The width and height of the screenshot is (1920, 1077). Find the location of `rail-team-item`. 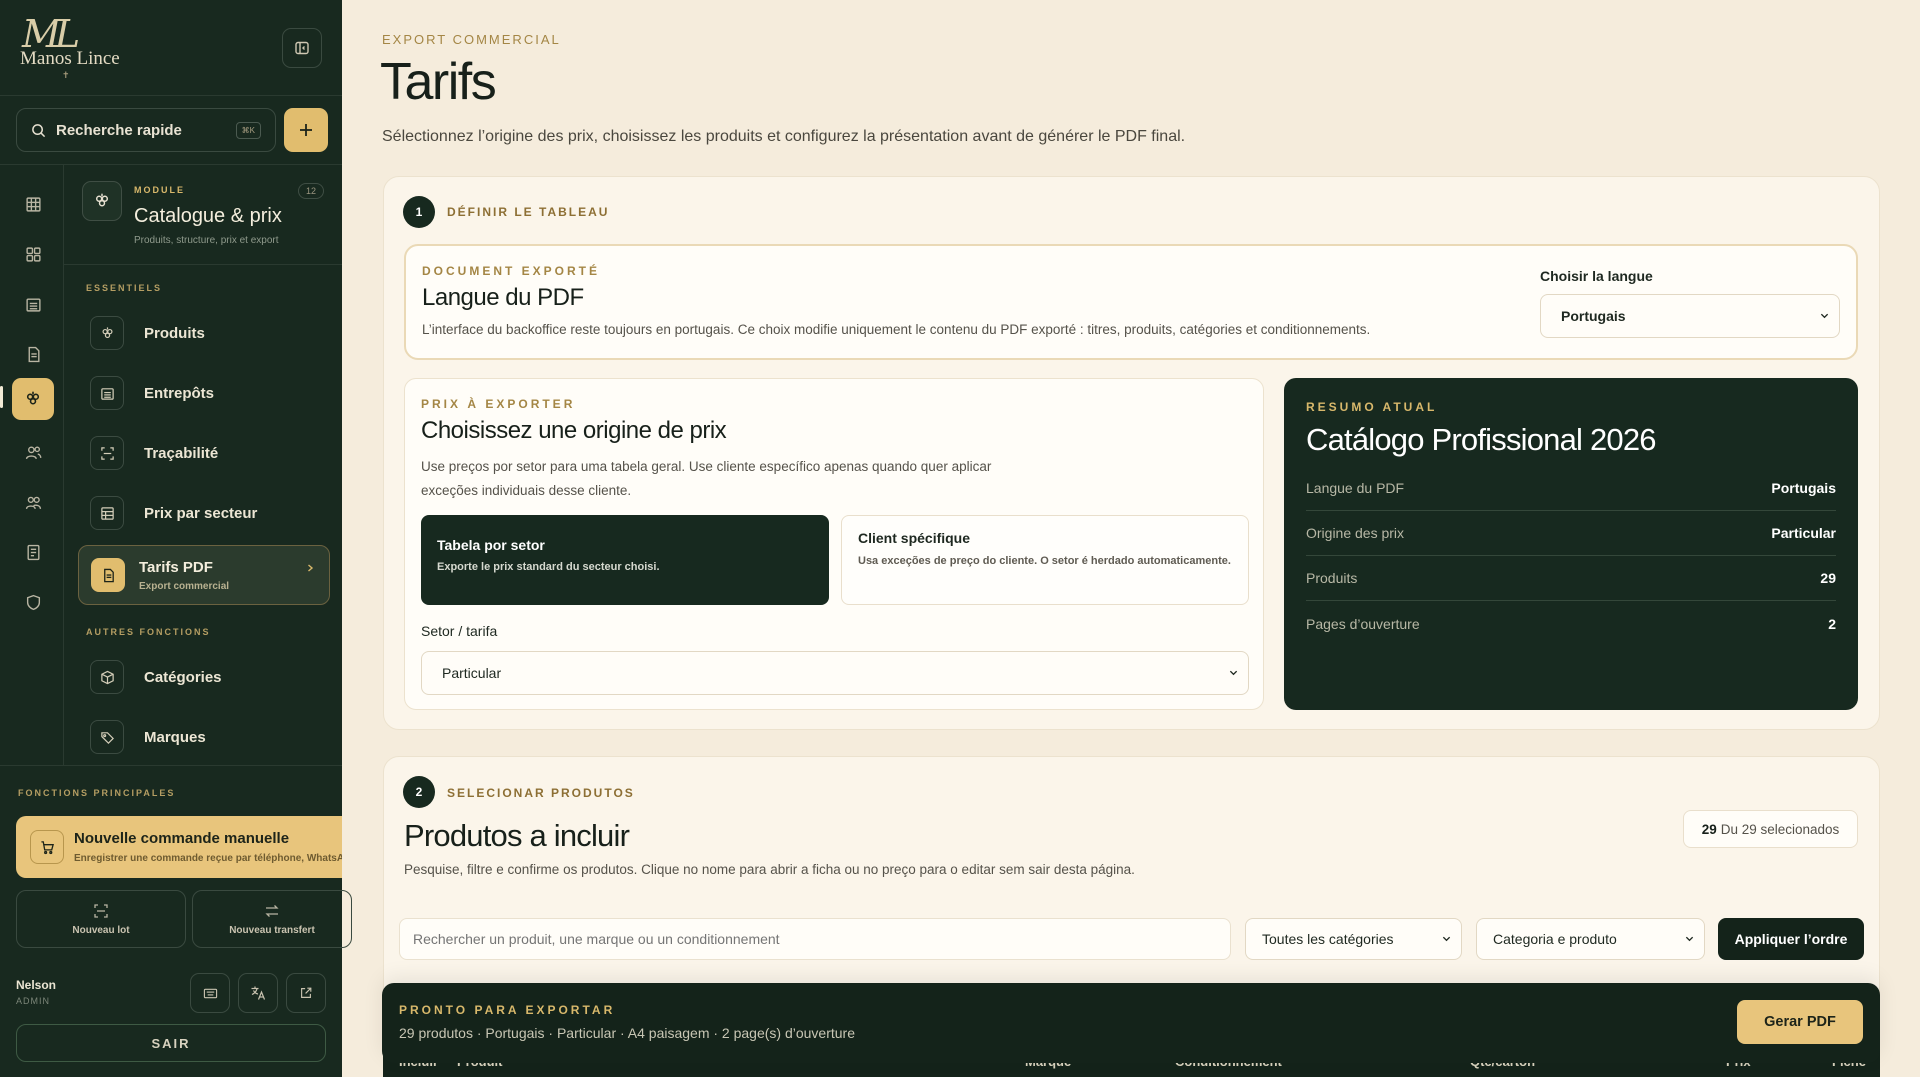

rail-team-item is located at coordinates (33, 502).